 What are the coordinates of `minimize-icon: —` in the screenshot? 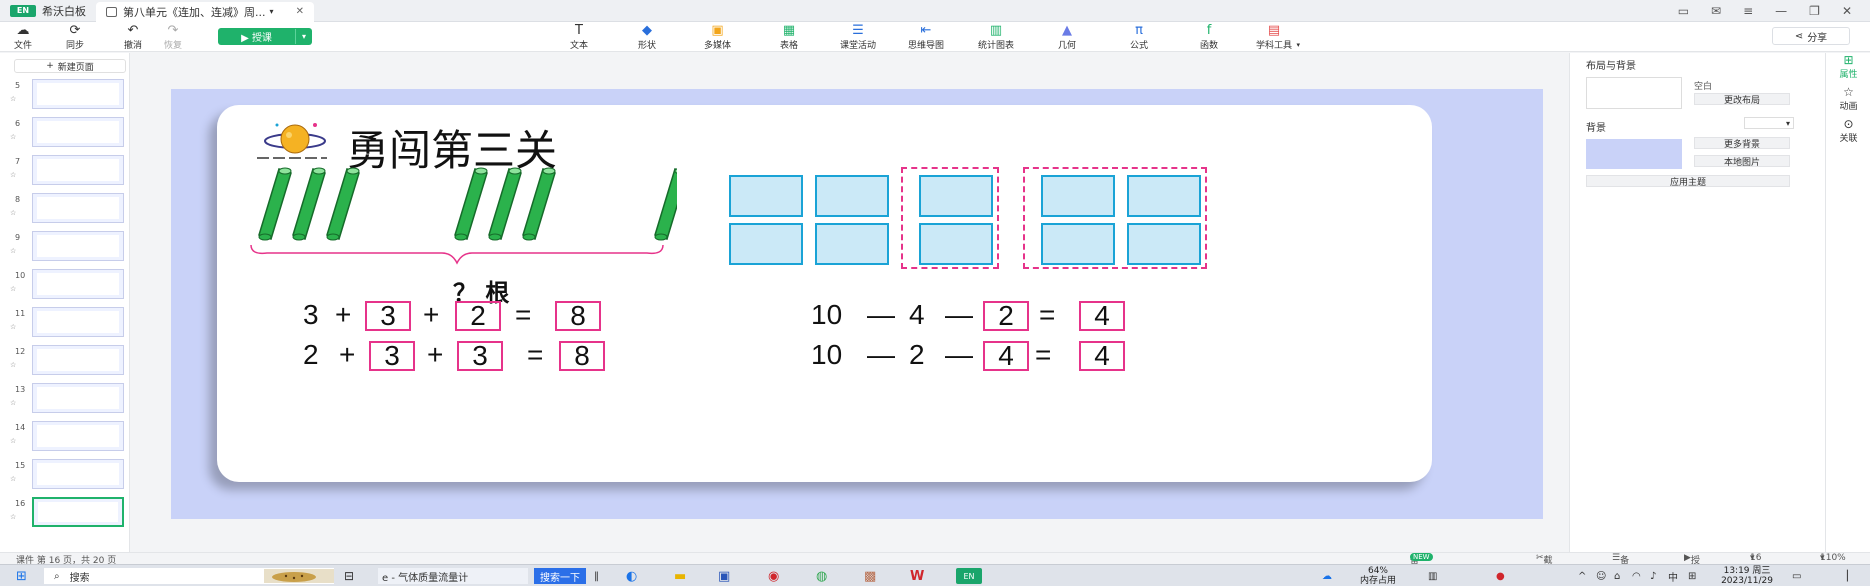 It's located at (1781, 11).